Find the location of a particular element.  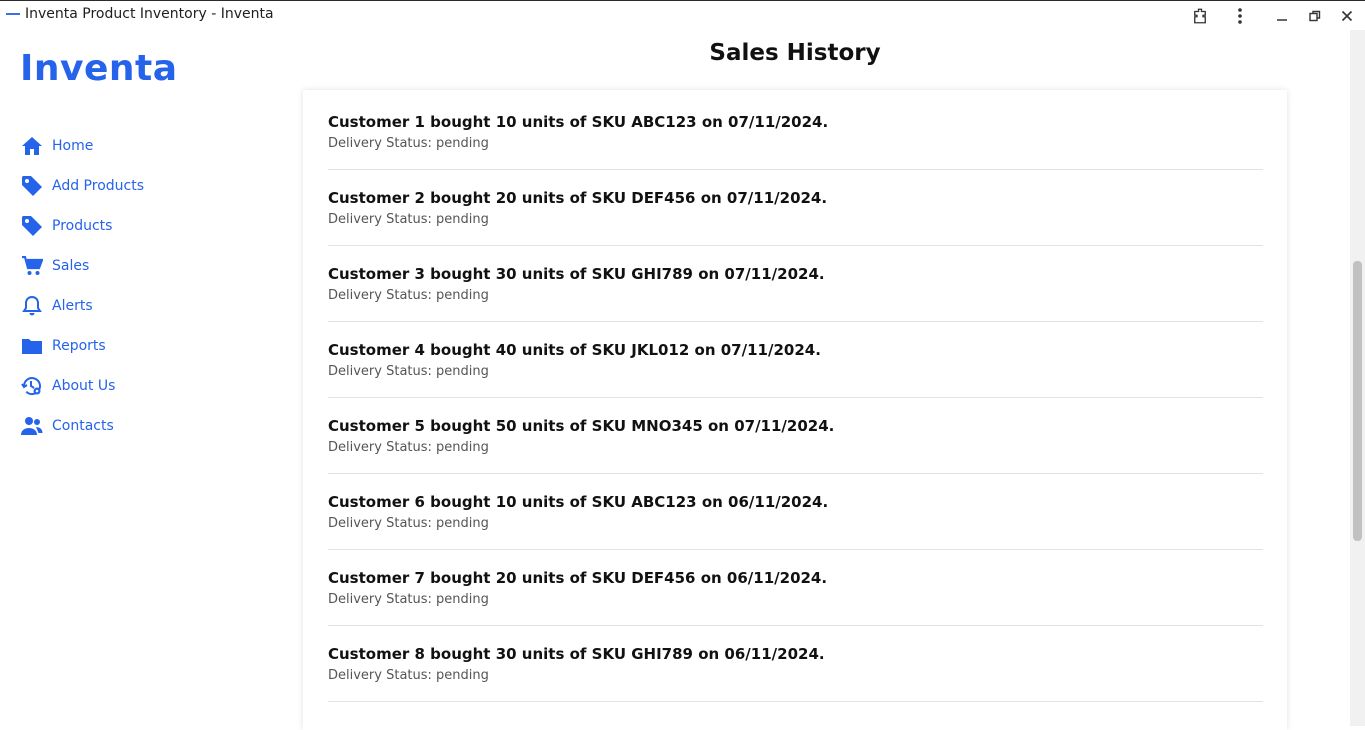

sidebar-item-label: Home is located at coordinates (73, 146).